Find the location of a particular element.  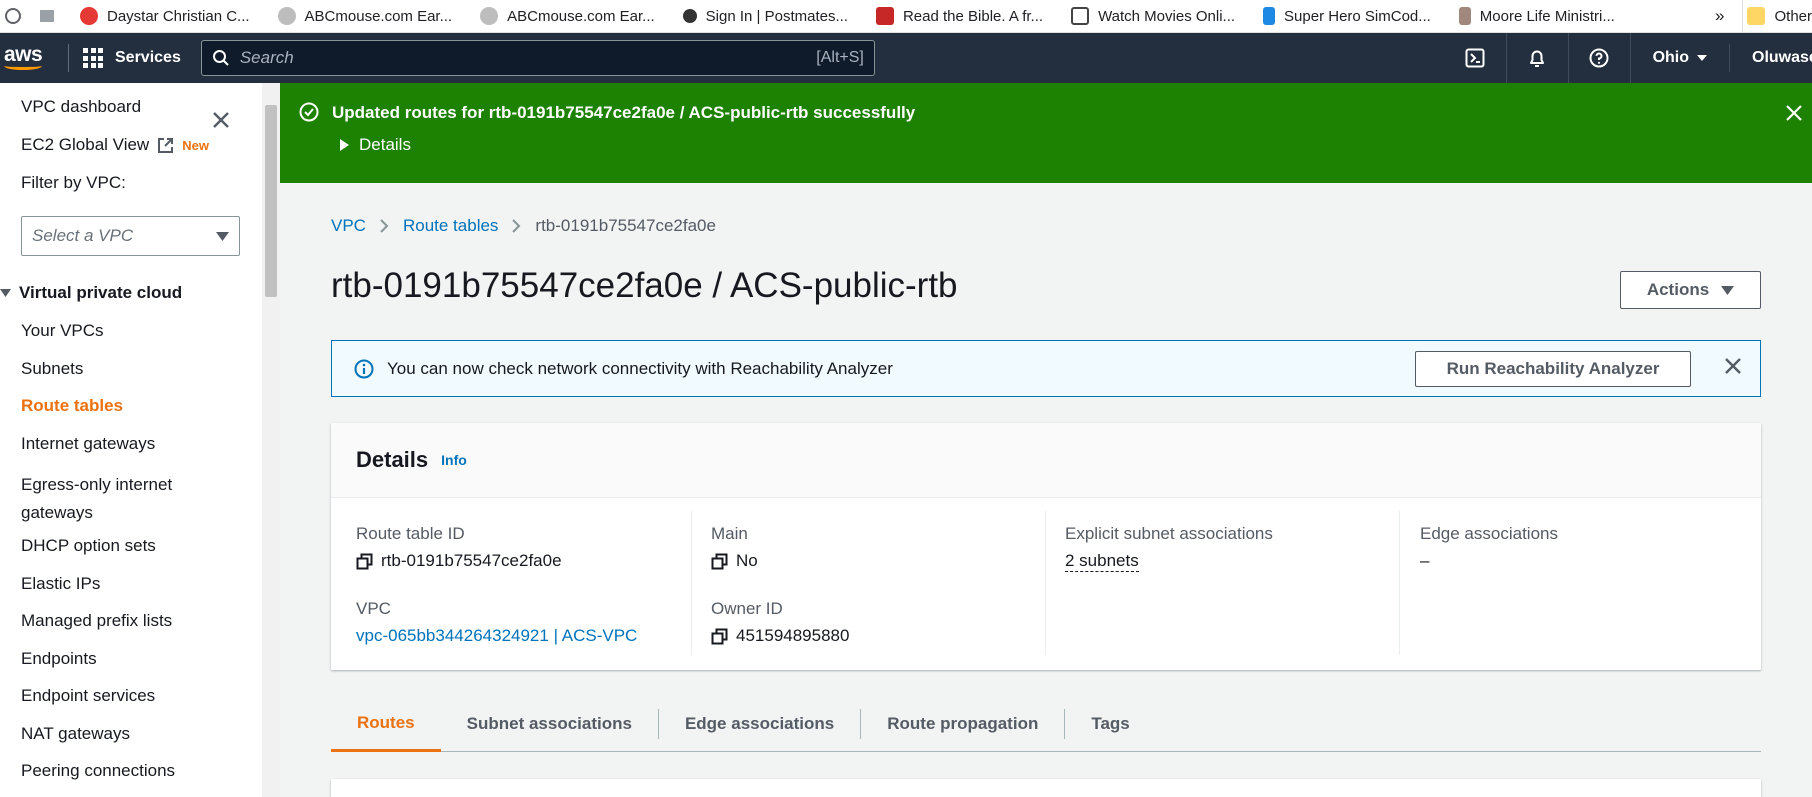

route-table-id-text: rtb-0191b75547ce2fa0e is located at coordinates (471, 560).